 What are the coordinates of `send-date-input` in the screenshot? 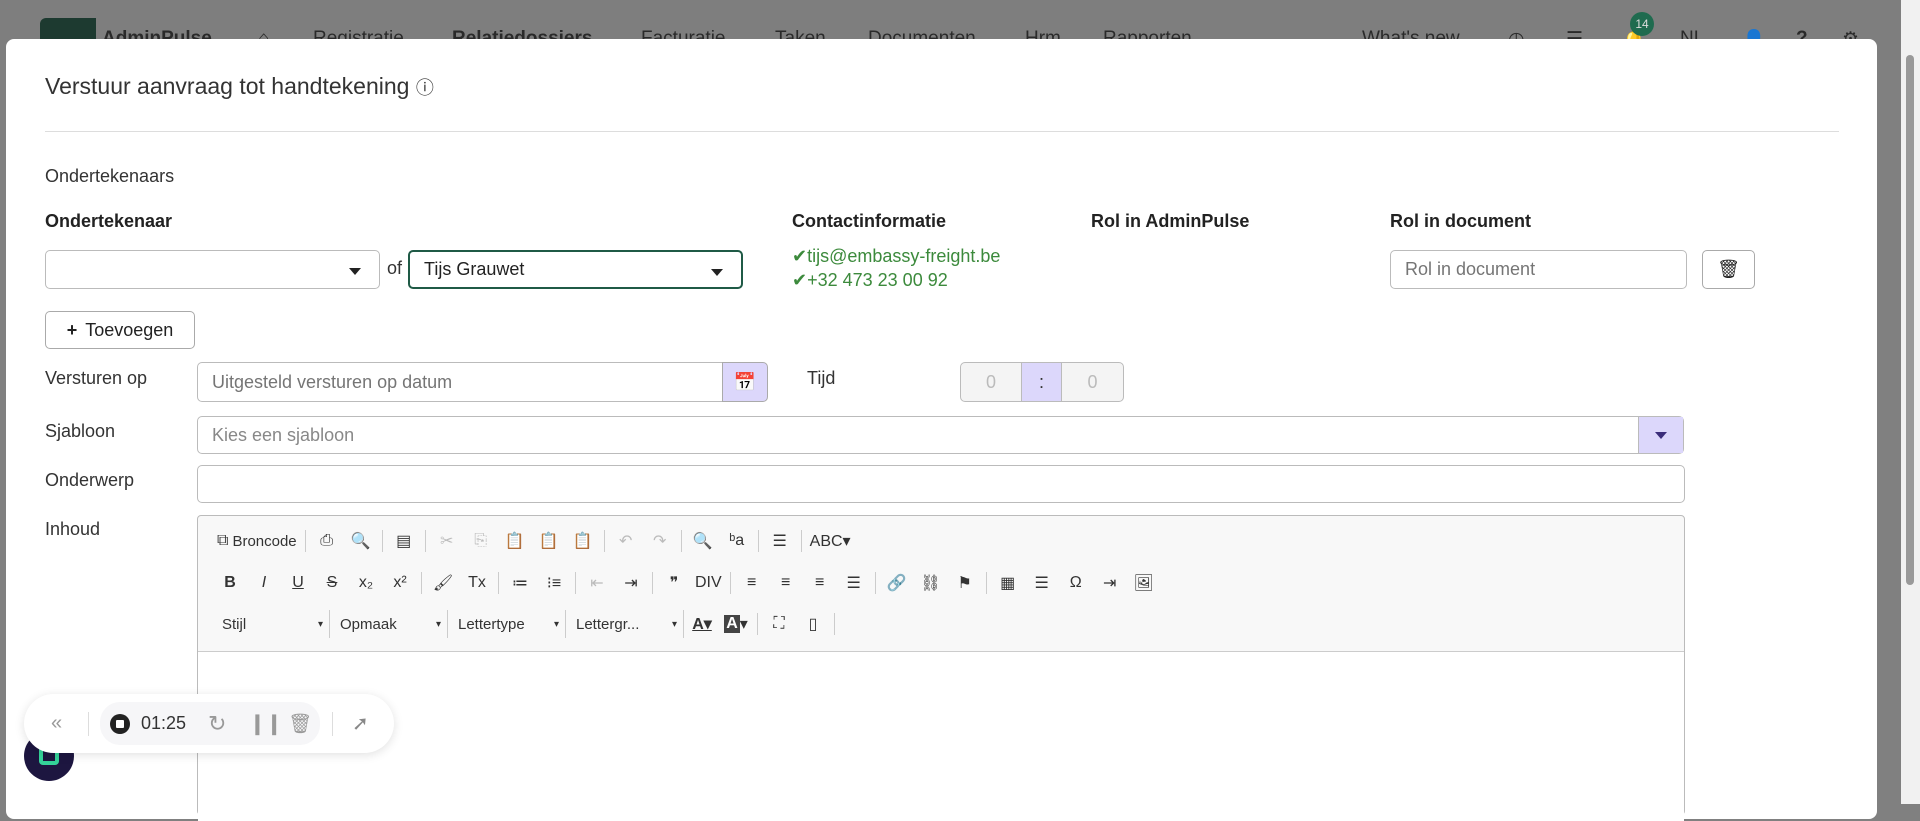 It's located at (460, 382).